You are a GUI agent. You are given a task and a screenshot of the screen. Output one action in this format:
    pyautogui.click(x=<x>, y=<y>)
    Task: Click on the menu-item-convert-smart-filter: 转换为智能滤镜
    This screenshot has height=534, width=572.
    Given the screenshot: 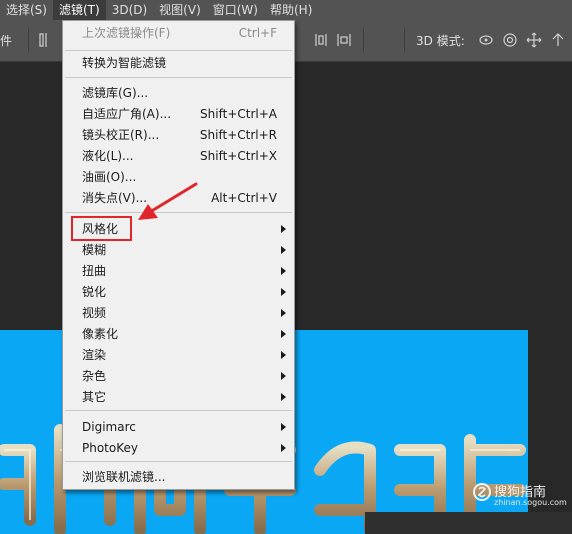 What is the action you would take?
    pyautogui.click(x=178, y=63)
    